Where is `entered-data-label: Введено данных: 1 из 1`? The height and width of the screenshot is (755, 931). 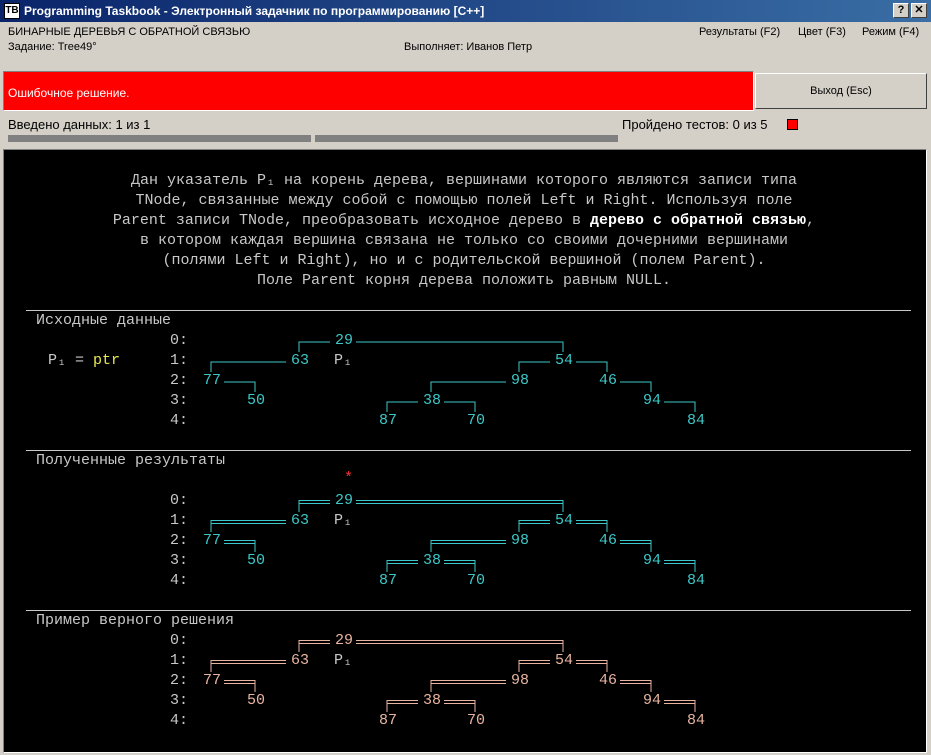 entered-data-label: Введено данных: 1 из 1 is located at coordinates (79, 124).